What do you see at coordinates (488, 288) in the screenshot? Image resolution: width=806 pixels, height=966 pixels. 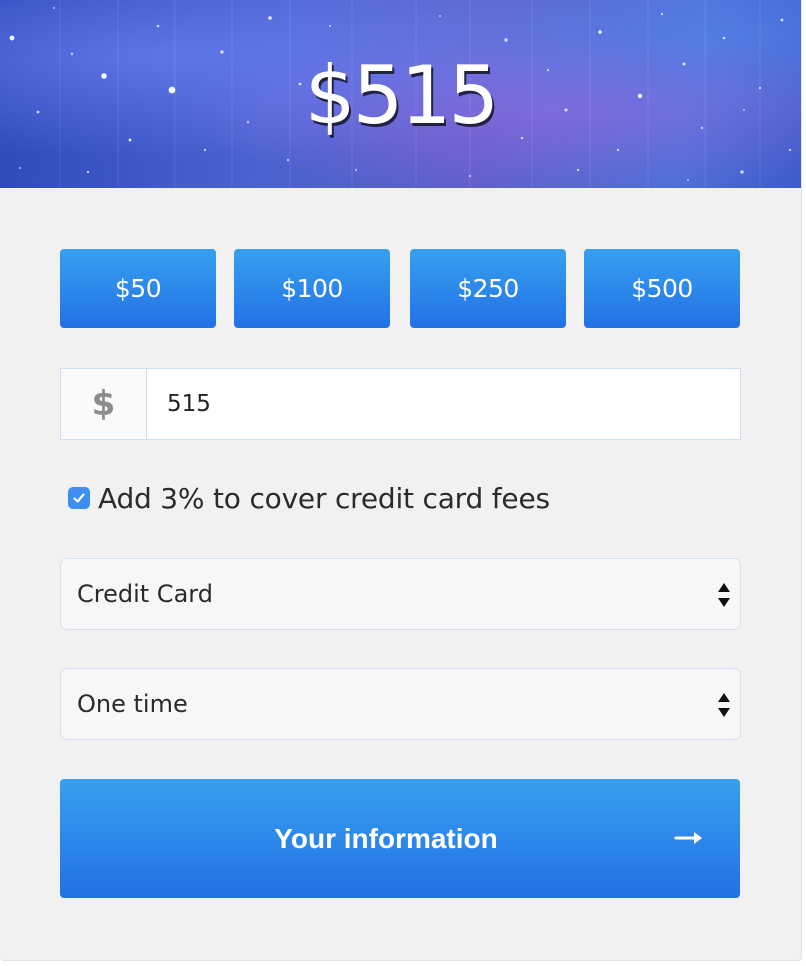 I see `preset-250-button: $250` at bounding box center [488, 288].